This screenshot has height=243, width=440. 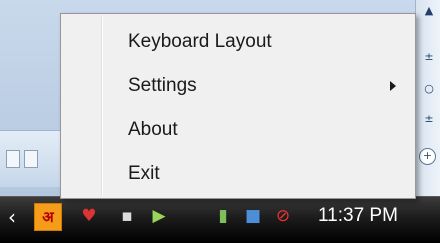 What do you see at coordinates (238, 130) in the screenshot?
I see `menu-item-about: About` at bounding box center [238, 130].